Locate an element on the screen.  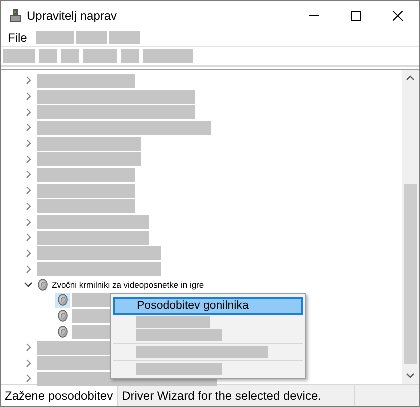
minimize-icon is located at coordinates (314, 15).